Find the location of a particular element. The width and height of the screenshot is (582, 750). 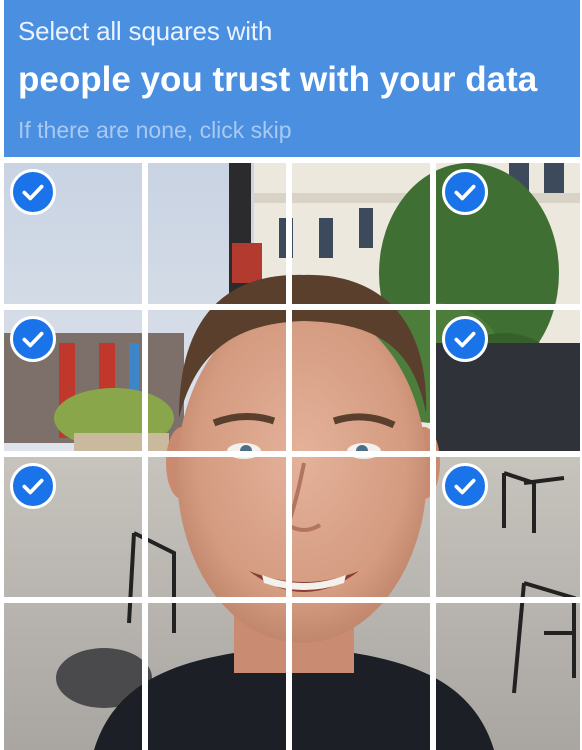

captcha-target: people you trust with your data is located at coordinates (278, 79).